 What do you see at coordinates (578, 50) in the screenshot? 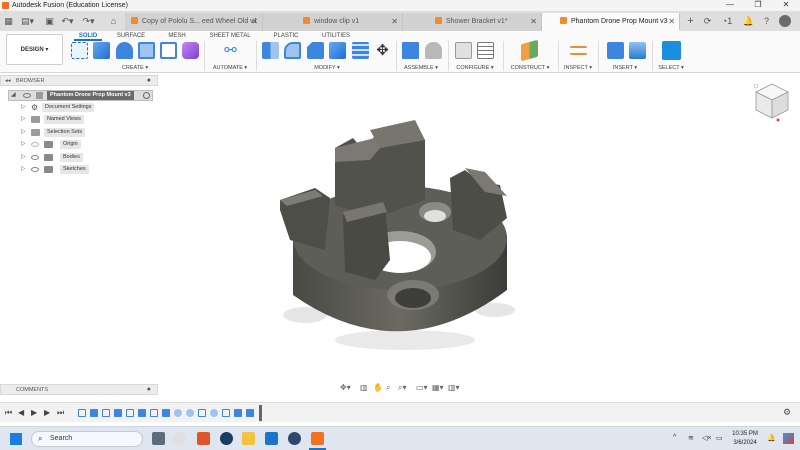
I see `measure-icon` at bounding box center [578, 50].